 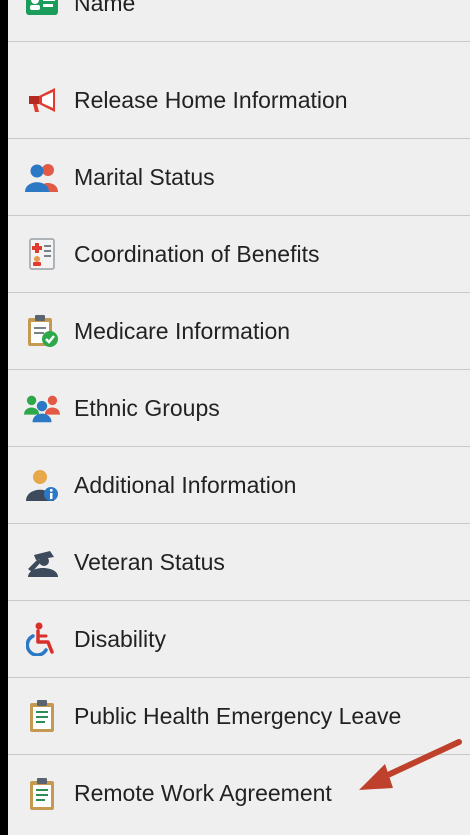 I want to click on menu-item-additional-information: Additional Information, so click(x=239, y=485).